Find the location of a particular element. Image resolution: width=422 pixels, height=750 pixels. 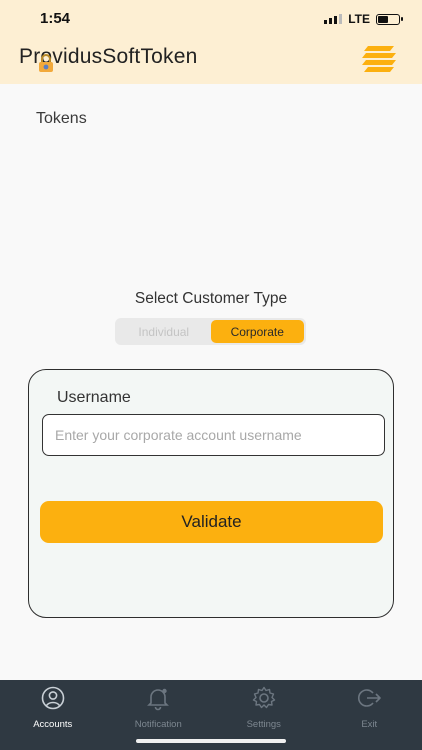

customer-type-heading: Select Customer Type is located at coordinates (211, 298).